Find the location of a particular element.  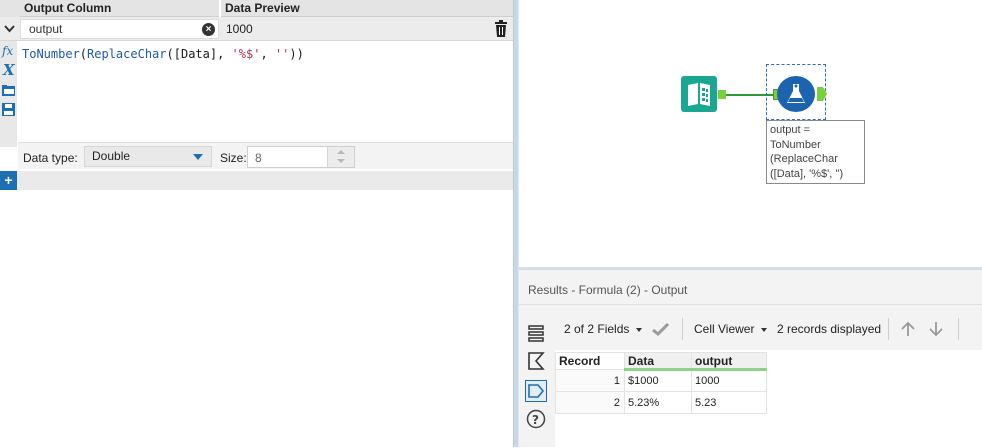

annotation-line: output = is located at coordinates (790, 130).